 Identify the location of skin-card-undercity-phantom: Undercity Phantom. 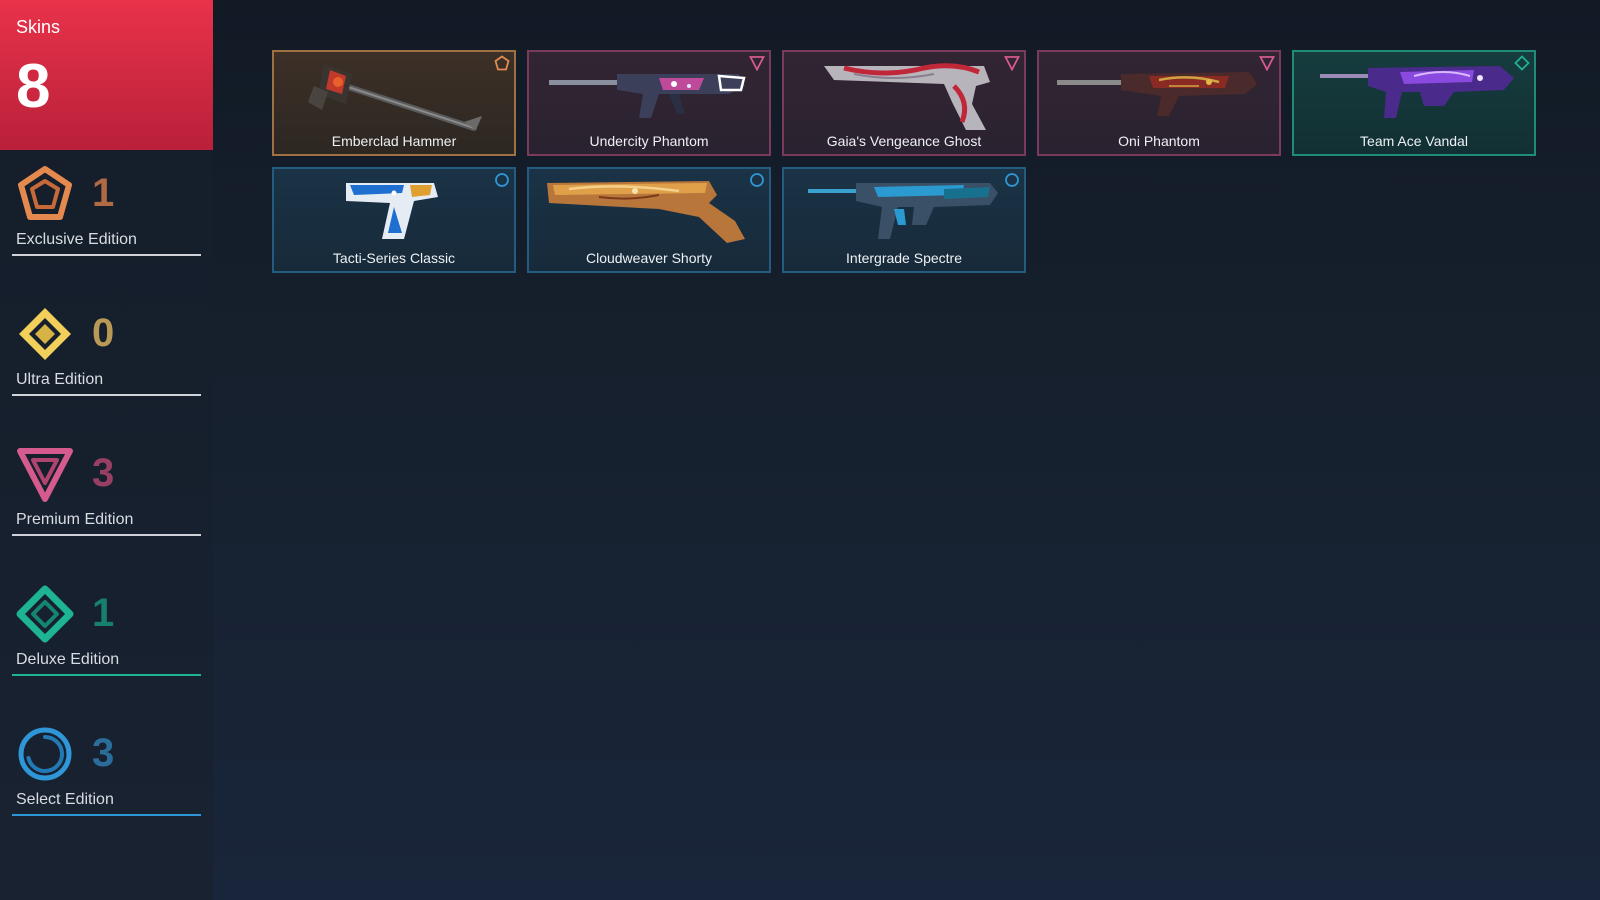
(649, 103).